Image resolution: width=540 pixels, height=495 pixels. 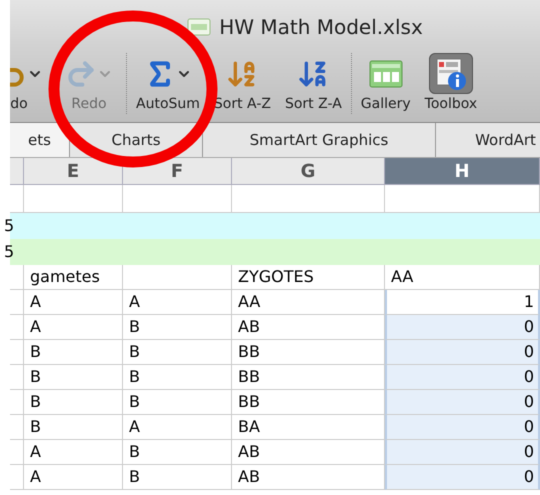 What do you see at coordinates (488, 140) in the screenshot?
I see `ribbon-tab: WordArt` at bounding box center [488, 140].